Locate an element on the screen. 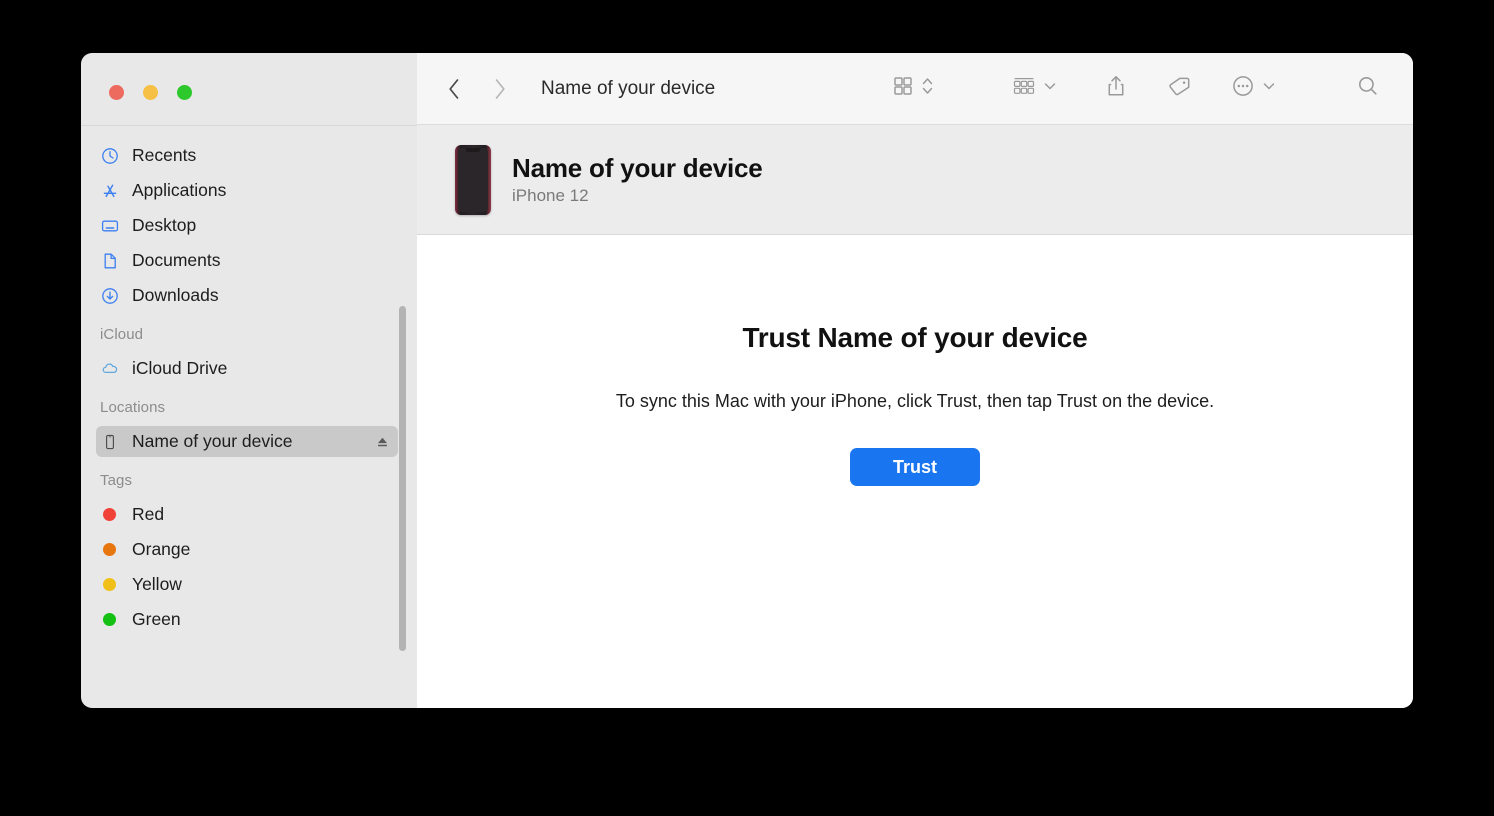 This screenshot has width=1494, height=816. sidebar-item-documents: Documents is located at coordinates (247, 260).